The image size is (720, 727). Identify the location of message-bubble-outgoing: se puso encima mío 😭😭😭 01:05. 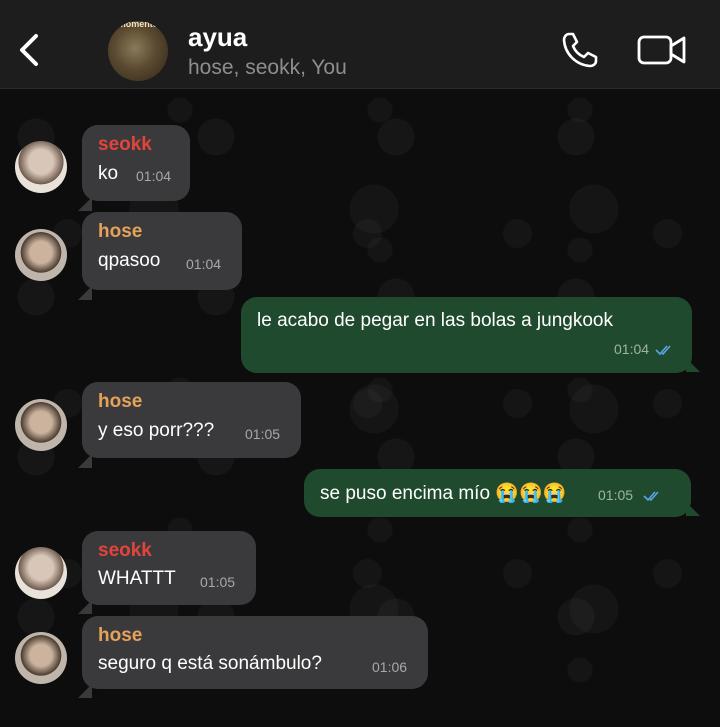
(497, 493).